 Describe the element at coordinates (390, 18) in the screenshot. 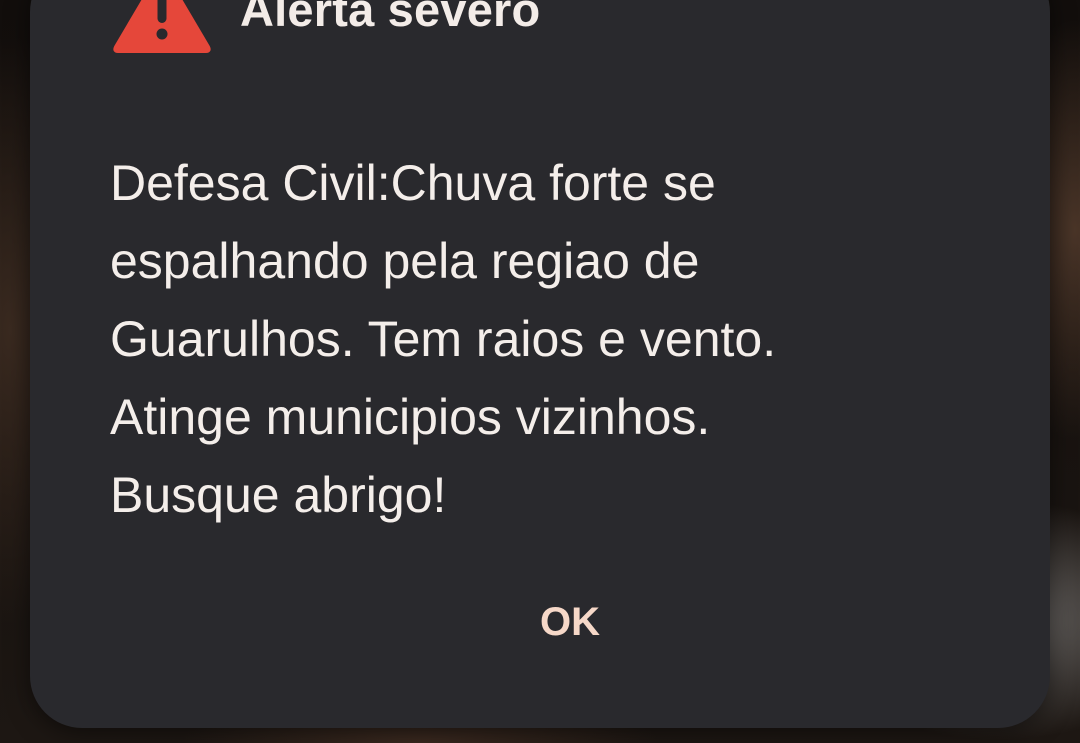

I see `alert-title: Alerta severo` at that location.